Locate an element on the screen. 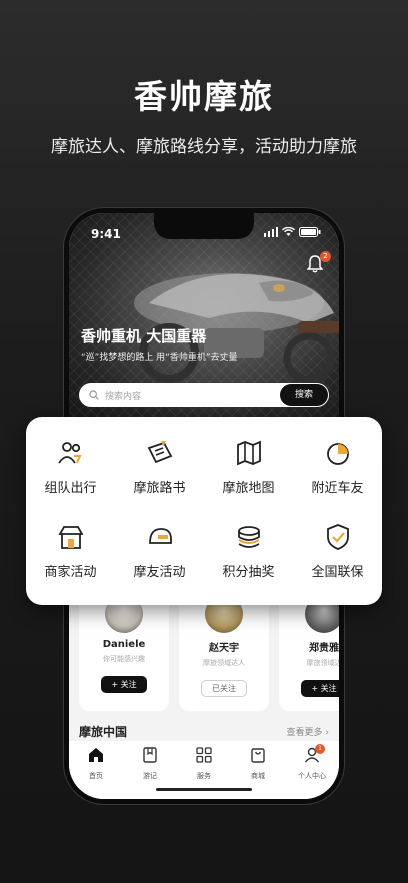  promo-headline: 香帅摩旅 is located at coordinates (204, 96).